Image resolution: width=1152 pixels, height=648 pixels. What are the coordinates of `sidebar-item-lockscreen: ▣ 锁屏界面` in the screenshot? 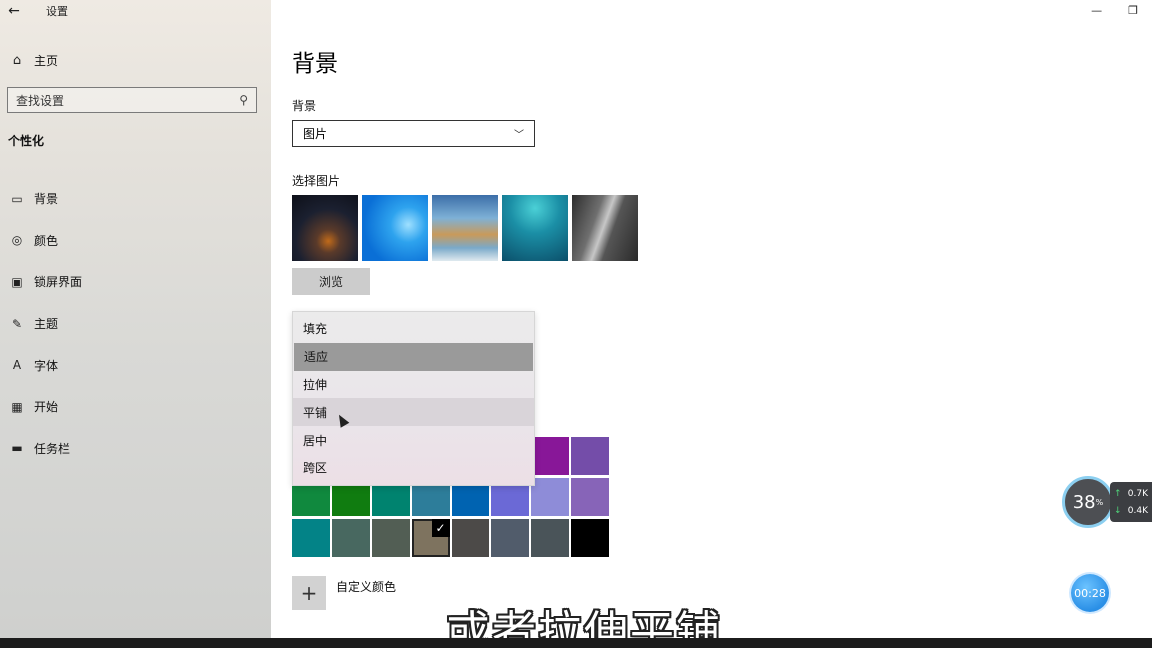 It's located at (135, 282).